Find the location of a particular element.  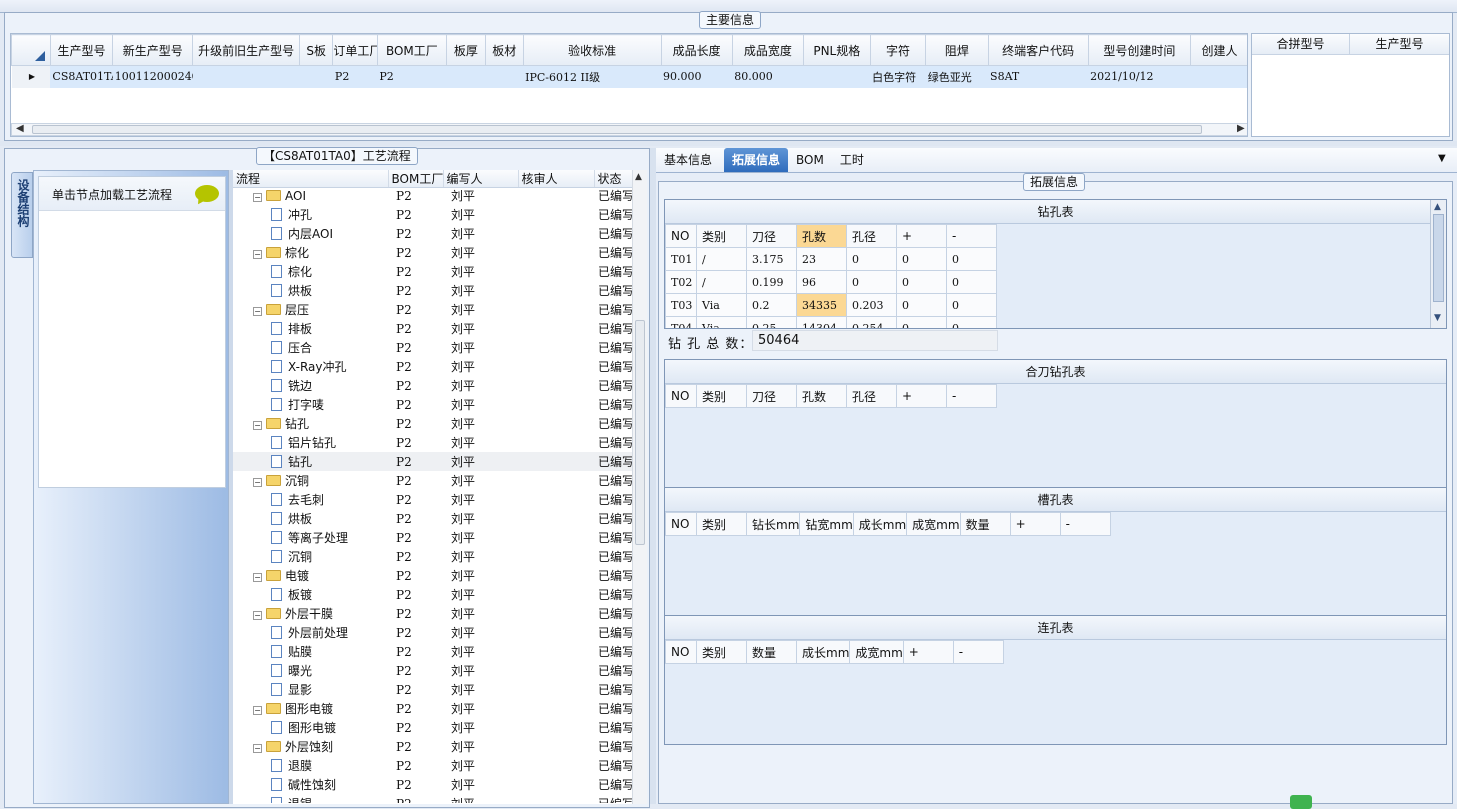

tree-row: − 电镀 P2 刘平 已编写 is located at coordinates (433, 575).